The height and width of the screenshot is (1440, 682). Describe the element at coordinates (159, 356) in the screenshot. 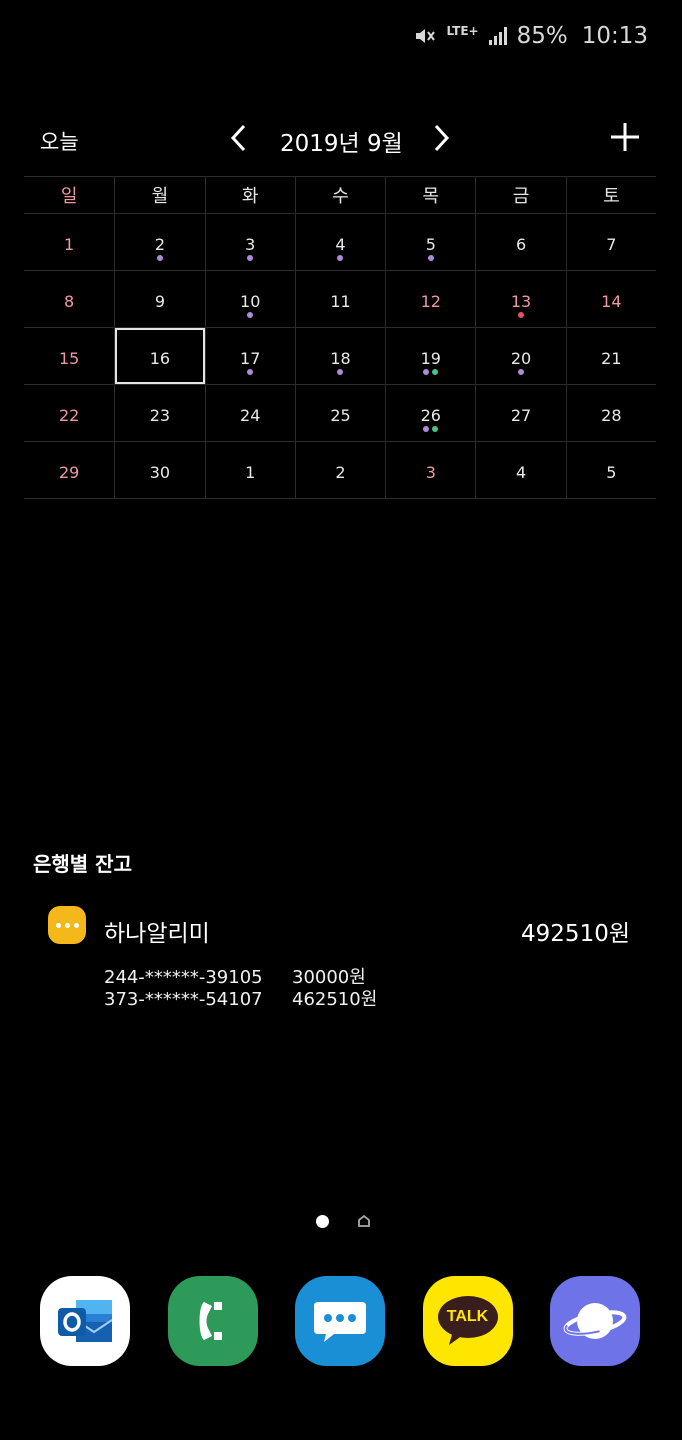

I see `day-cell-selected: 16` at that location.